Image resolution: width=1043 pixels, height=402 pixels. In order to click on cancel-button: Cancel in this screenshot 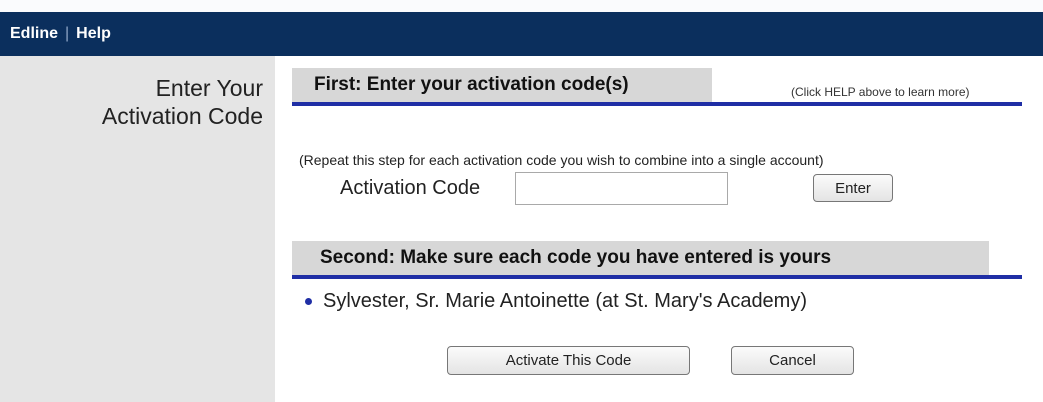, I will do `click(792, 360)`.